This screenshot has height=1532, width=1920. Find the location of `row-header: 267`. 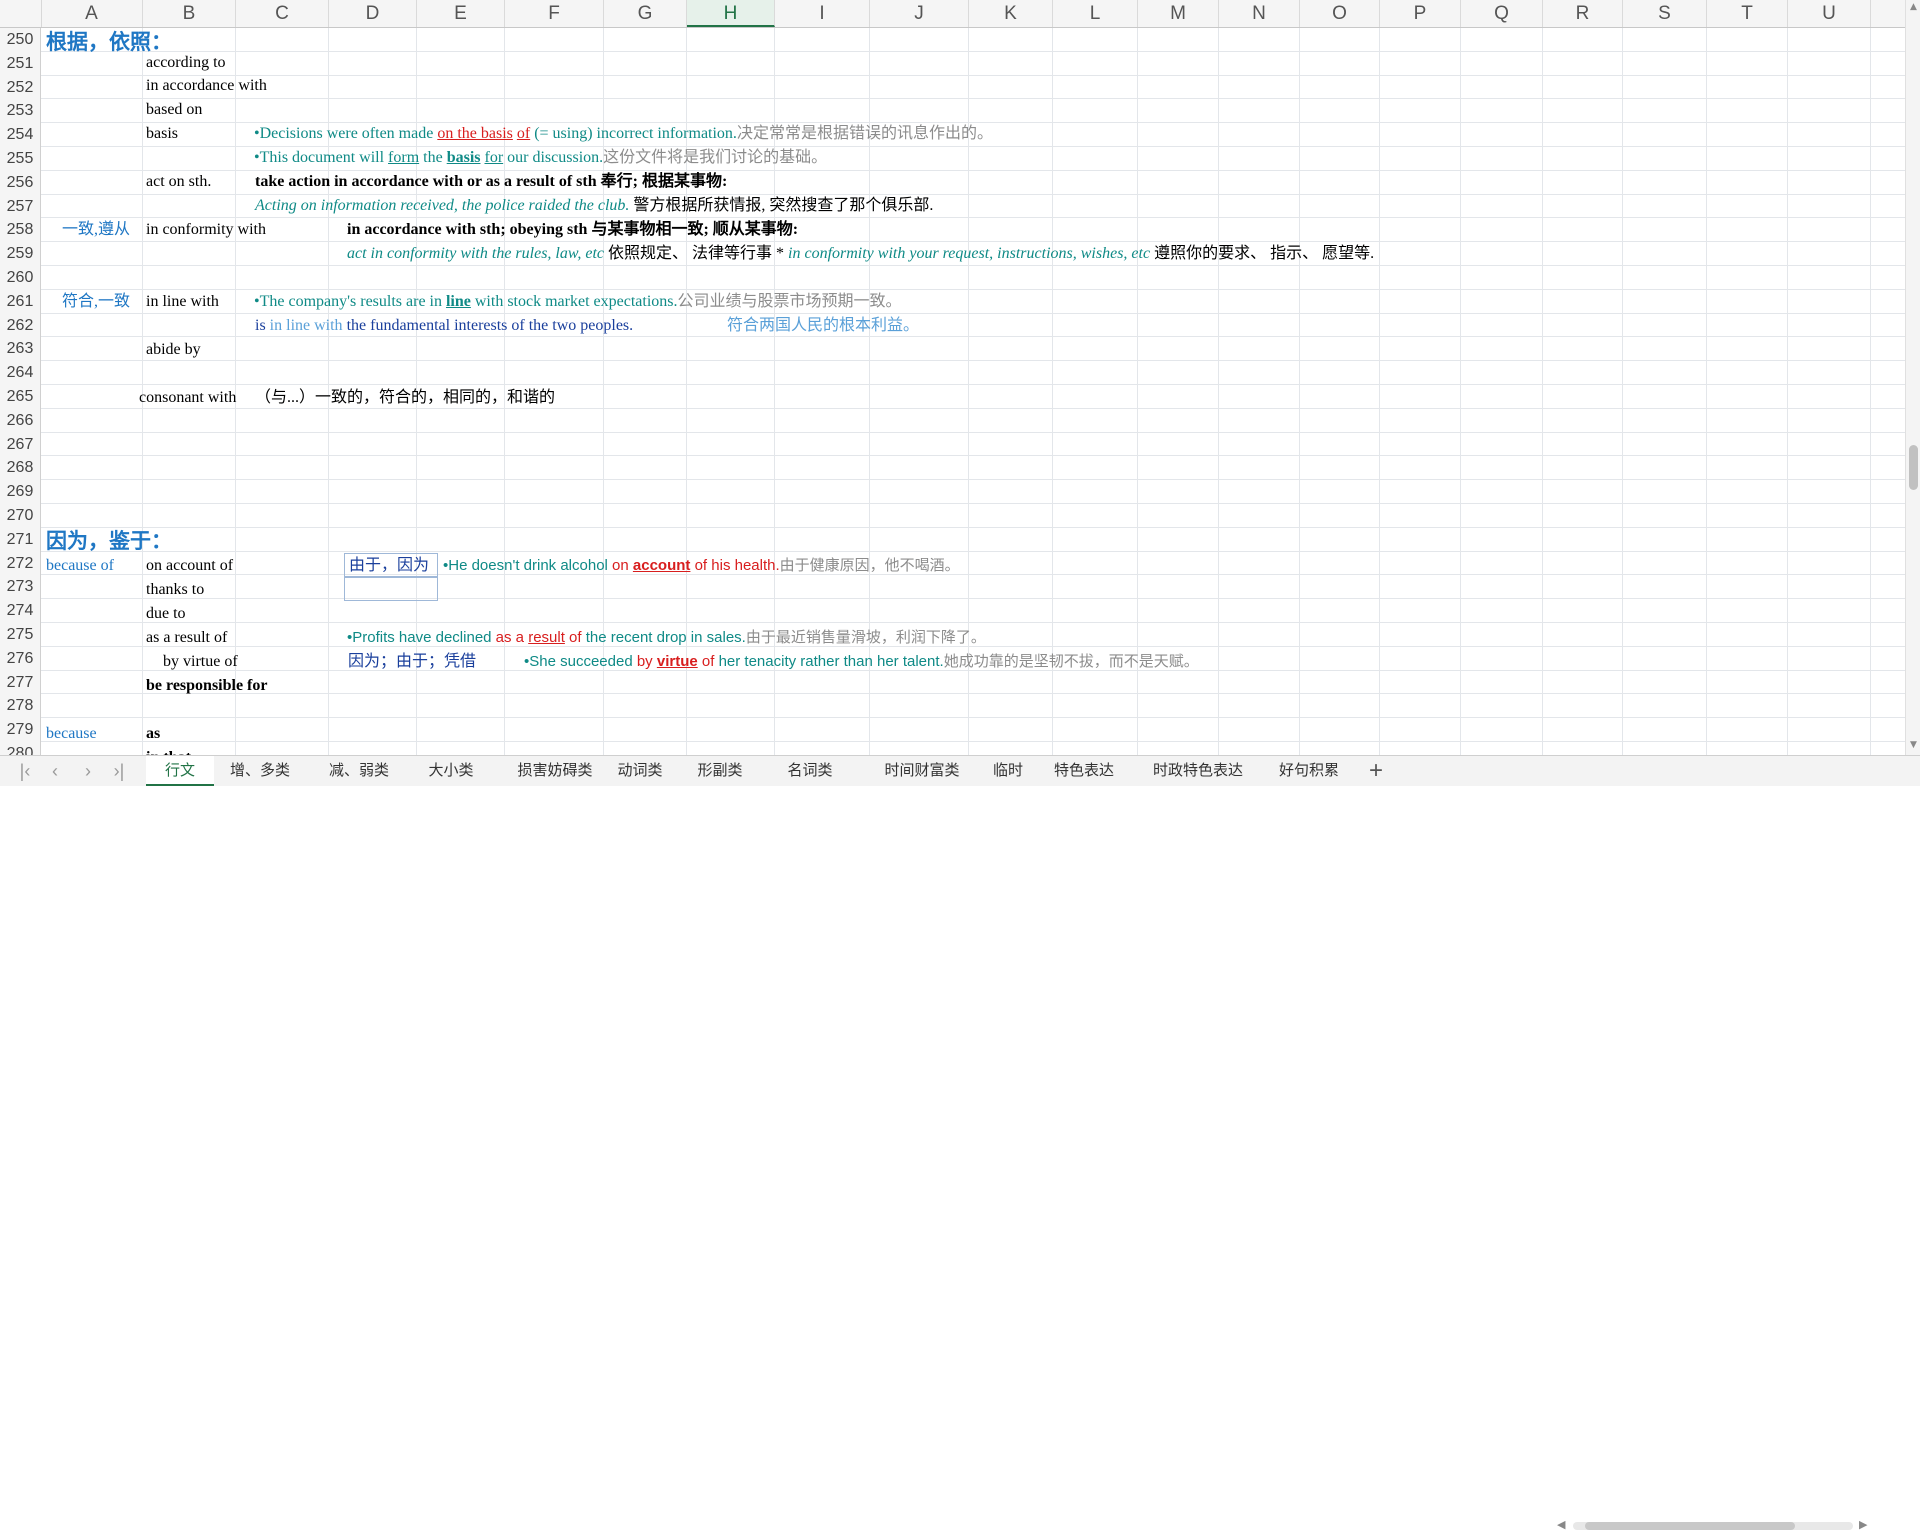

row-header: 267 is located at coordinates (20, 445).